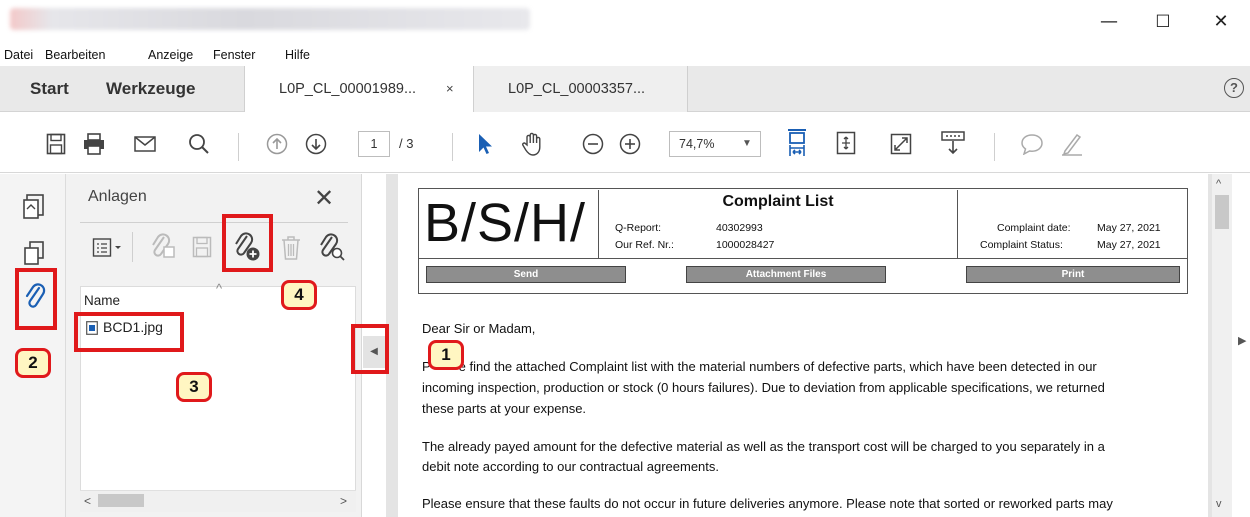 The width and height of the screenshot is (1250, 517). I want to click on panel-toolbar-separator, so click(132, 247).